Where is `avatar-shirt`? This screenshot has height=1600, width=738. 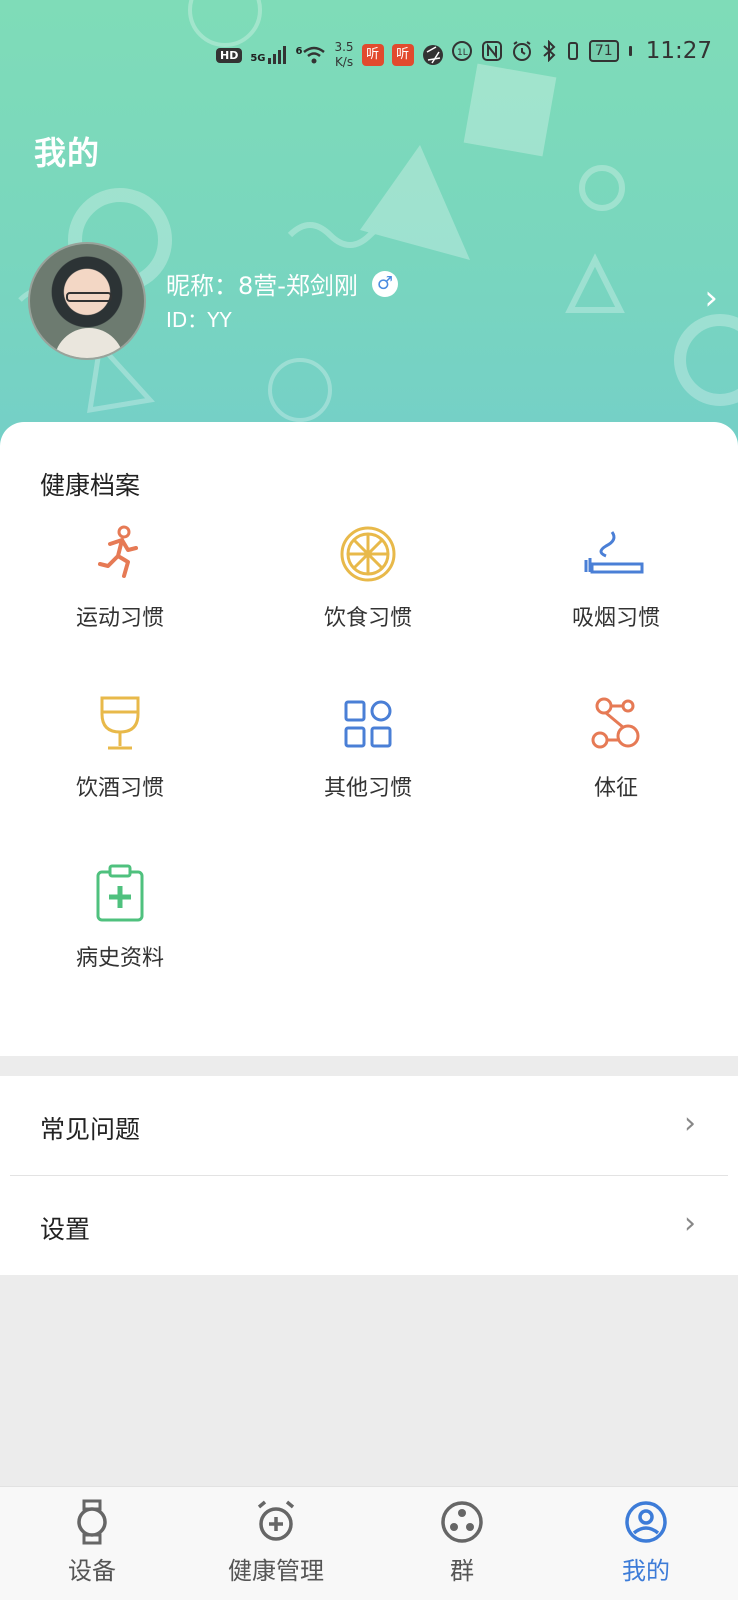
avatar-shirt is located at coordinates (89, 343).